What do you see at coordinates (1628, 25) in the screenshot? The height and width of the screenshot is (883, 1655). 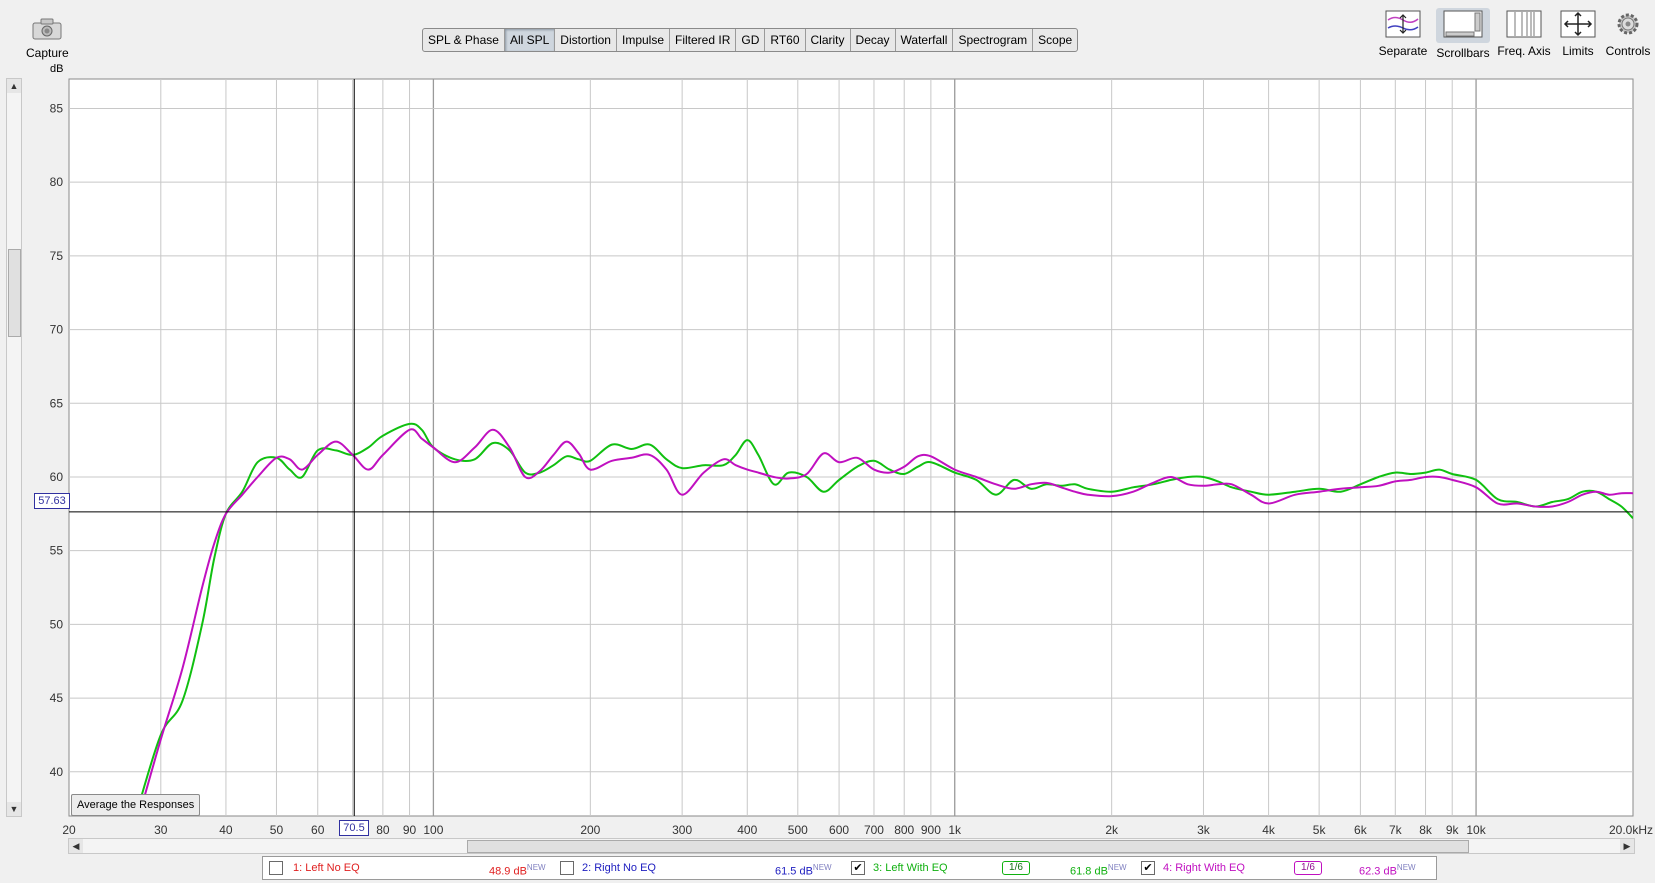 I see `gear-icon` at bounding box center [1628, 25].